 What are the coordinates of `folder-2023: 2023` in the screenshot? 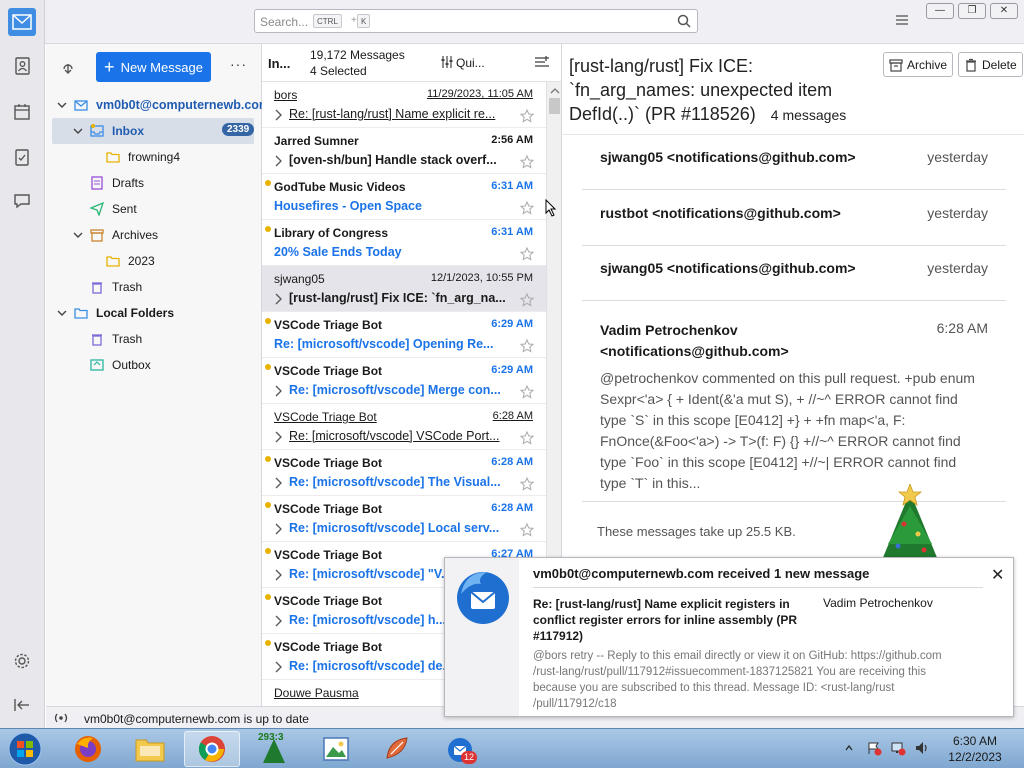 It's located at (154, 261).